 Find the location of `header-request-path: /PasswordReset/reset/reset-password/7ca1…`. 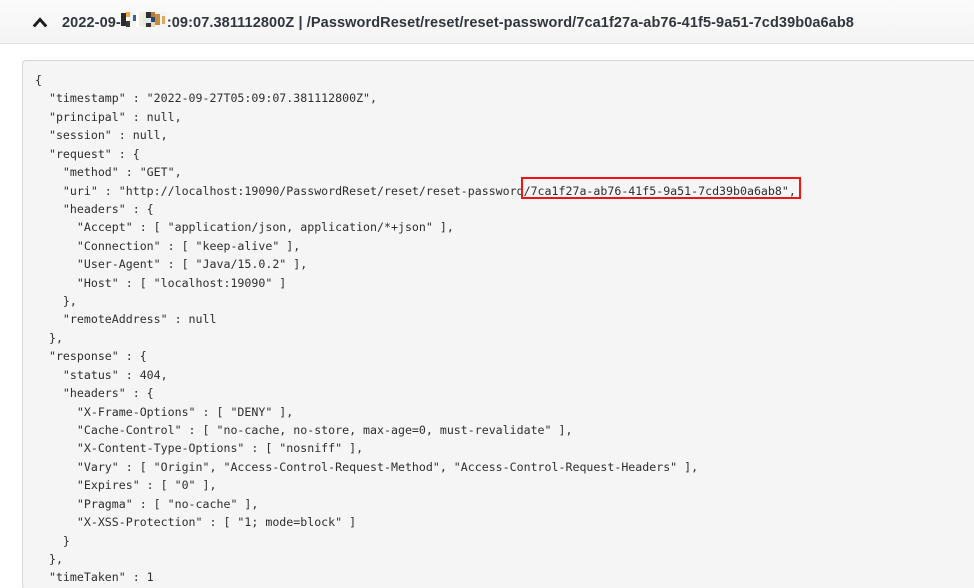

header-request-path: /PasswordReset/reset/reset-password/7ca1… is located at coordinates (580, 23).